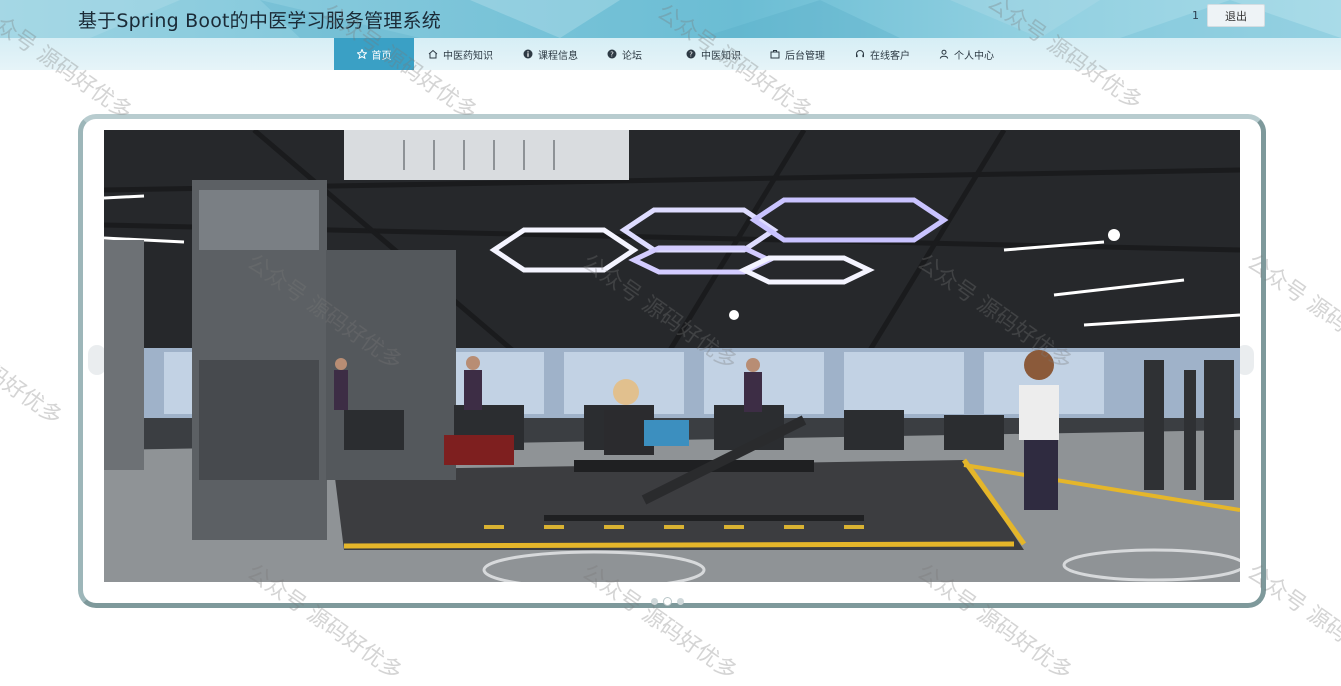 The width and height of the screenshot is (1341, 686). I want to click on nav-item-profile: 个人中心, so click(966, 54).